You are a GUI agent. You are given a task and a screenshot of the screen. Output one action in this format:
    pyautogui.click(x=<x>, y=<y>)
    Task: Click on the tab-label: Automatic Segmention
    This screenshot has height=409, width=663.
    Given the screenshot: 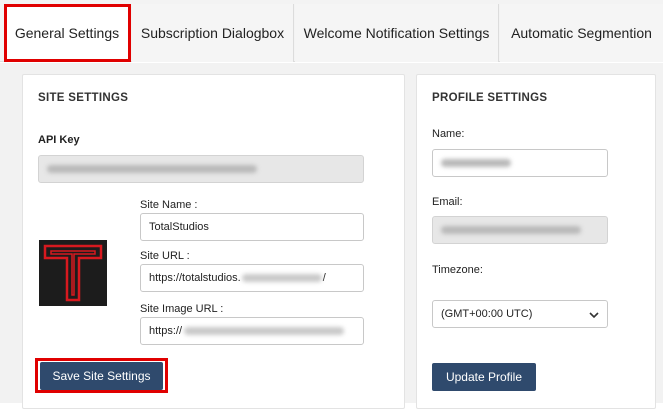 What is the action you would take?
    pyautogui.click(x=581, y=33)
    